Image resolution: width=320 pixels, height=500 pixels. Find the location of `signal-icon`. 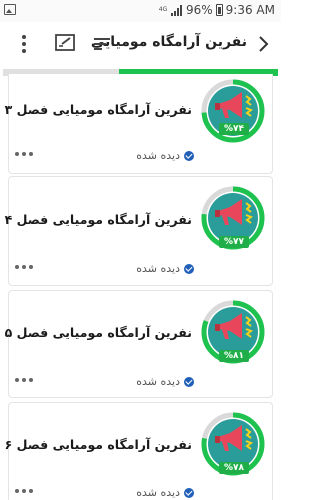

signal-icon is located at coordinates (177, 10).